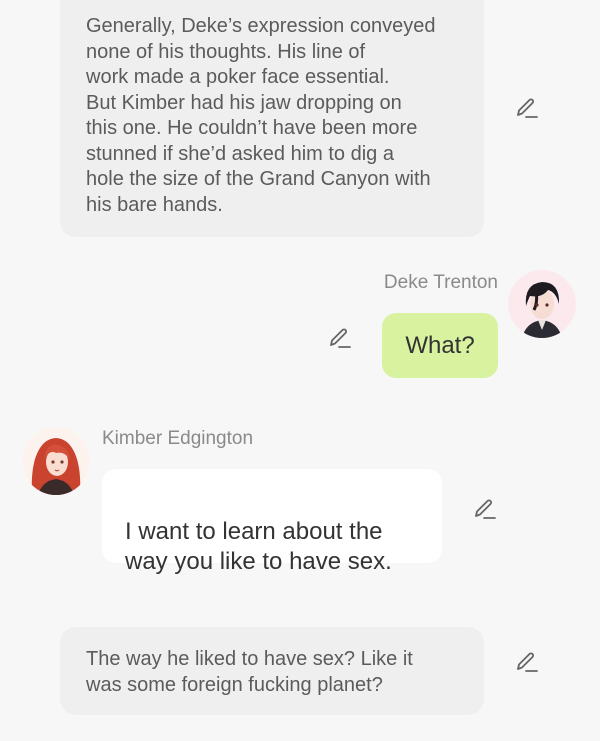  I want to click on avatar-kimber, so click(56, 461).